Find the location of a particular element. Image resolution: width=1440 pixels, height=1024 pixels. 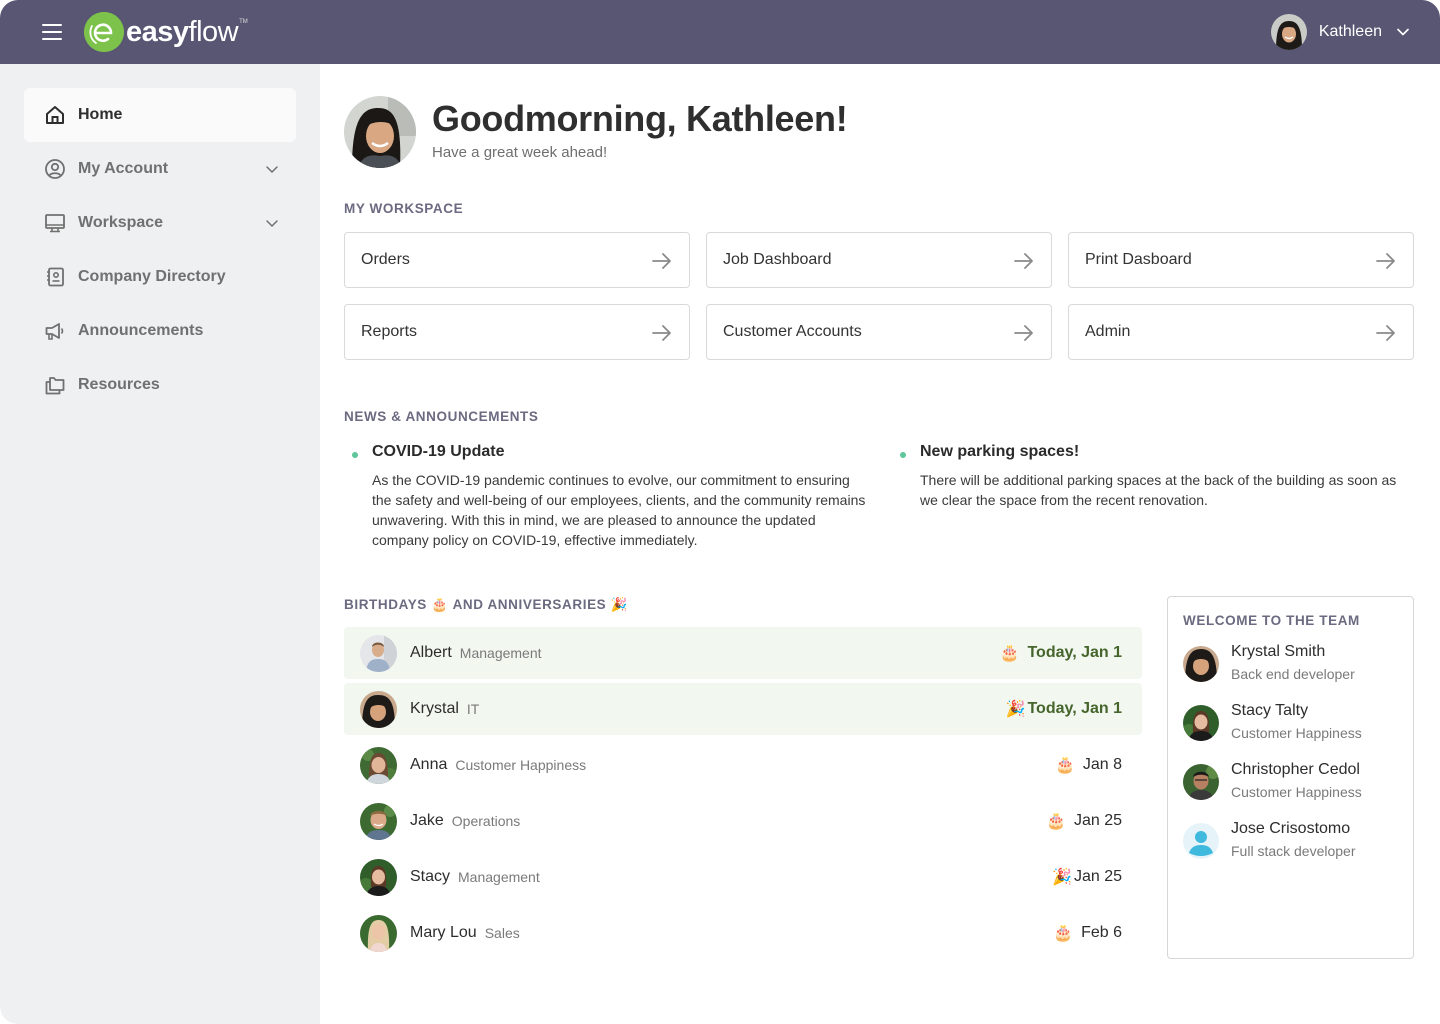

member-role: Back end developer is located at coordinates (1293, 674).